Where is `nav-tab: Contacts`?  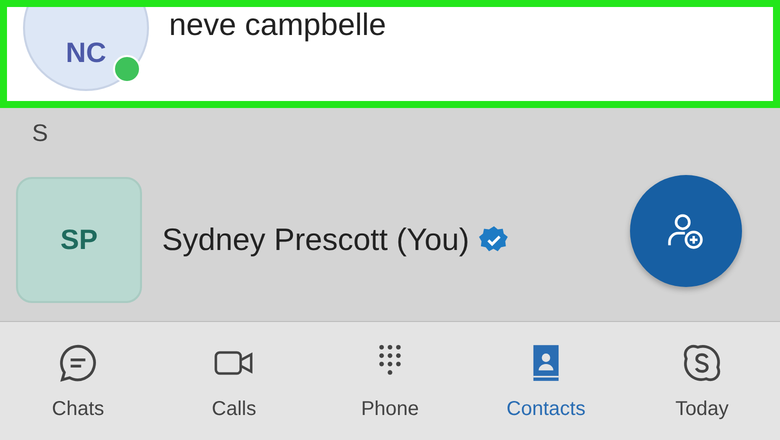 nav-tab: Contacts is located at coordinates (546, 381).